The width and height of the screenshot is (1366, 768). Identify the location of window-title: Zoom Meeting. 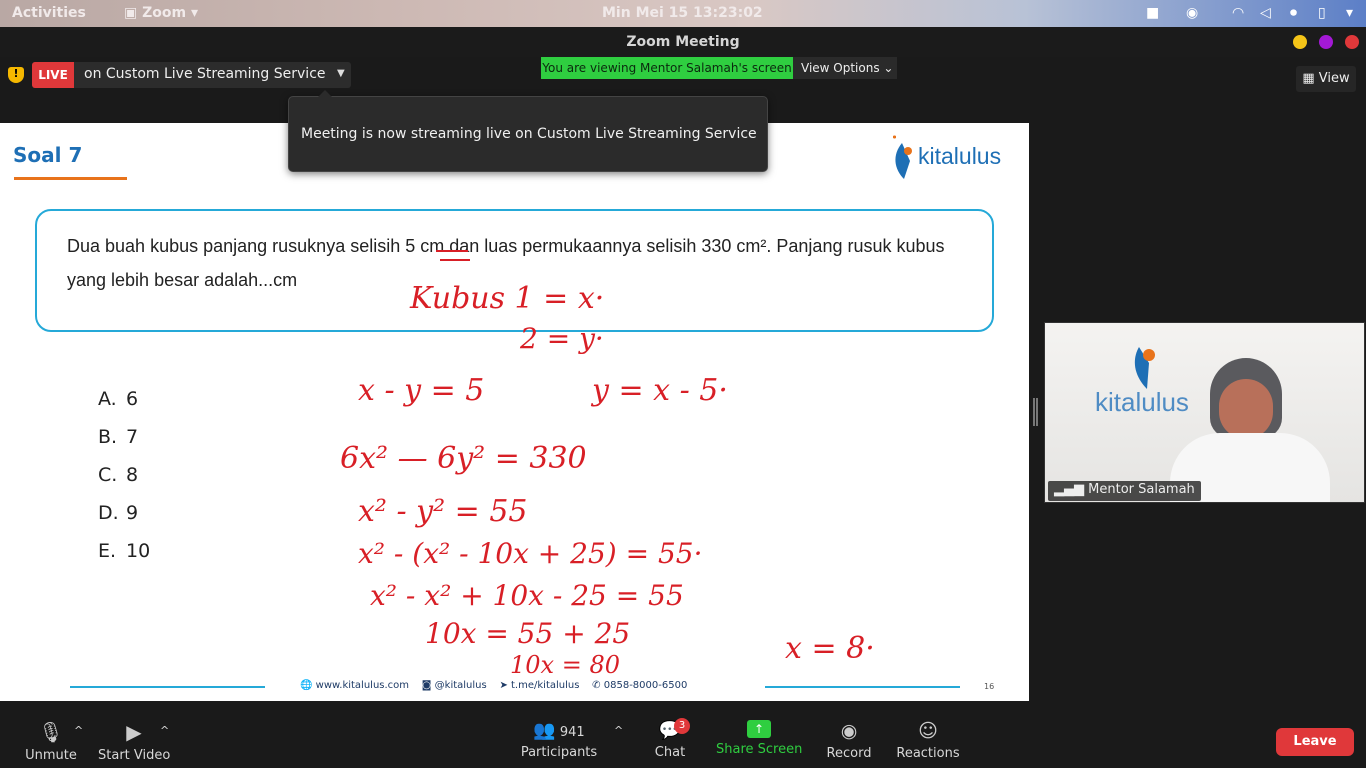
(683, 42).